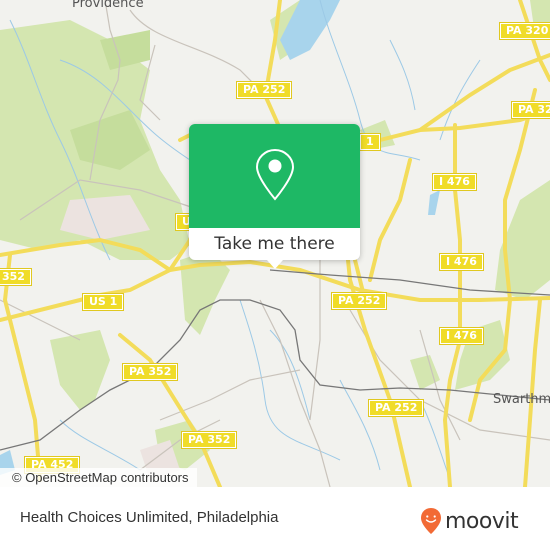  What do you see at coordinates (482, 521) in the screenshot?
I see `moovit-wordmark: moovit` at bounding box center [482, 521].